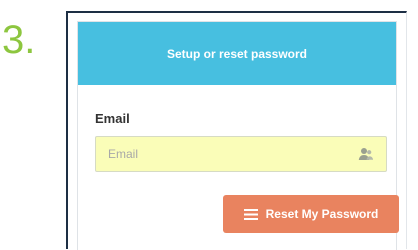  What do you see at coordinates (322, 214) in the screenshot?
I see `reset-password-button-label: Reset My Password` at bounding box center [322, 214].